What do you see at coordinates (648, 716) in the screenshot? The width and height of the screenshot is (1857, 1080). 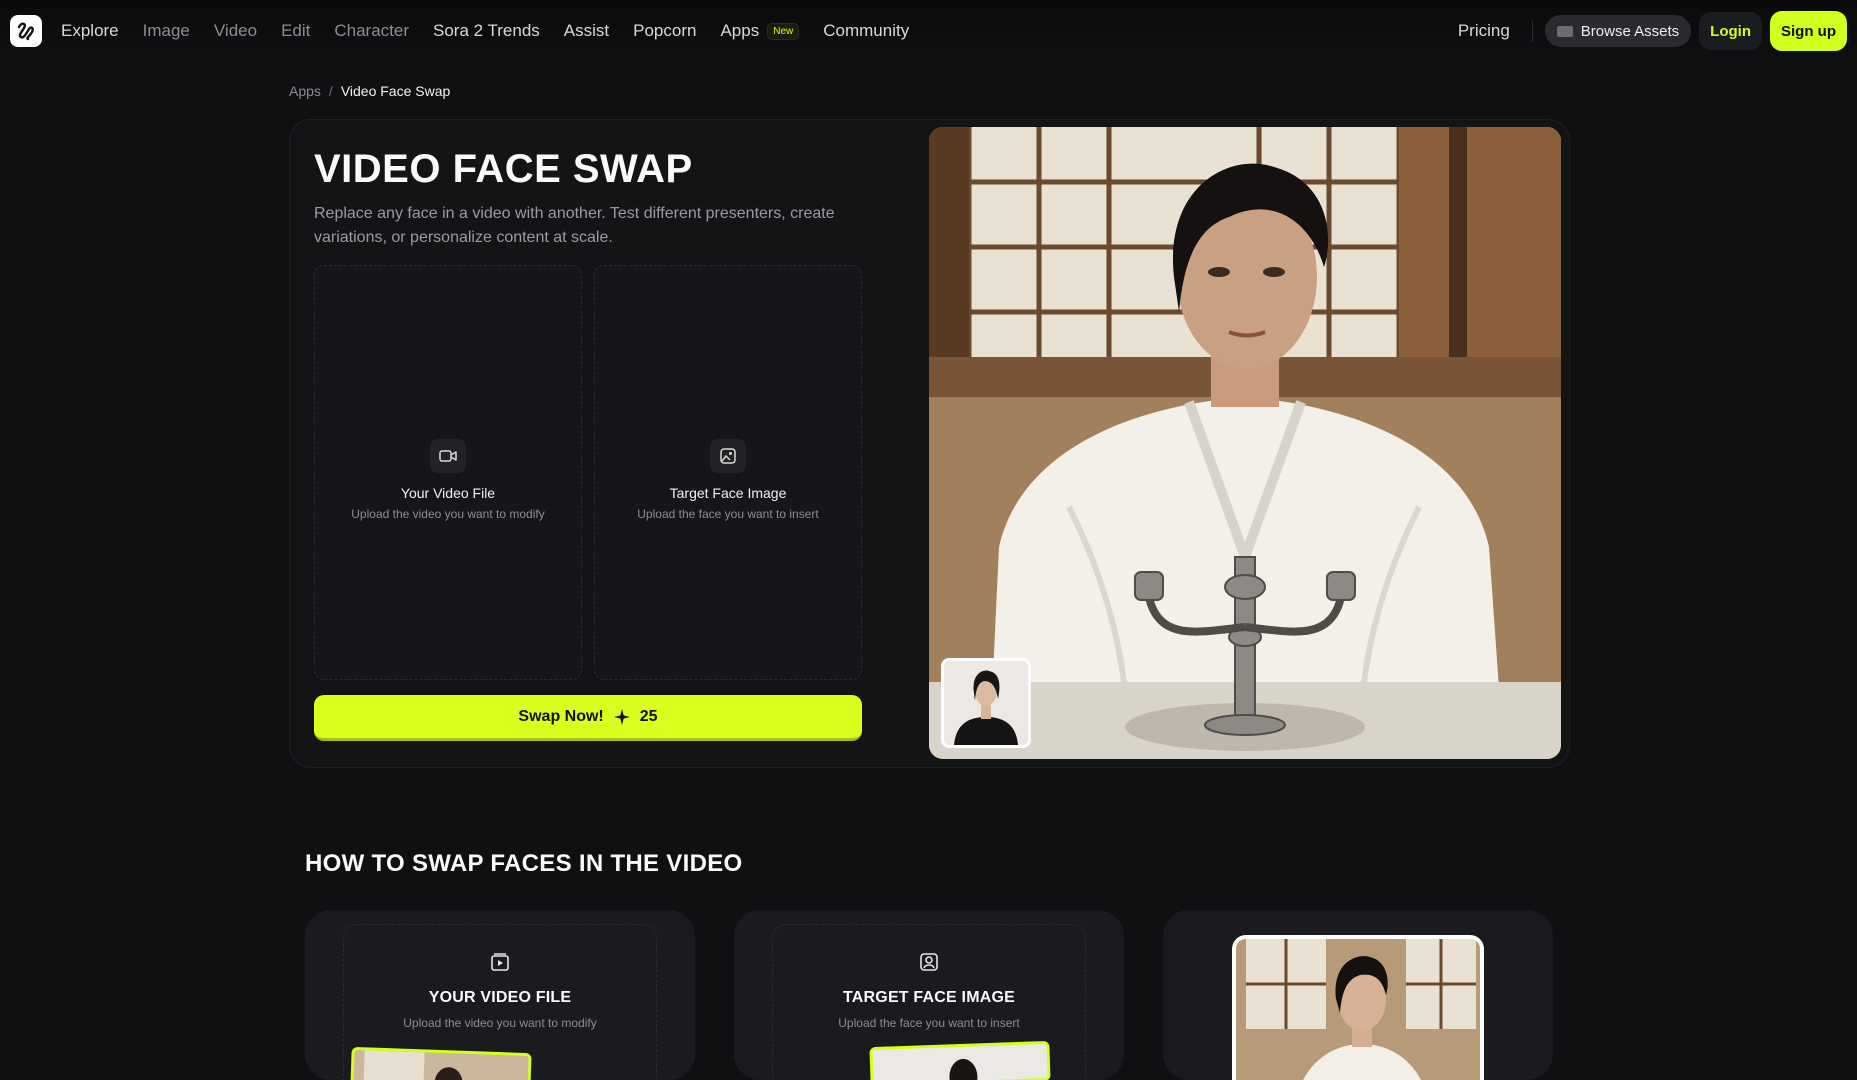 I see `credit-cost: 25` at bounding box center [648, 716].